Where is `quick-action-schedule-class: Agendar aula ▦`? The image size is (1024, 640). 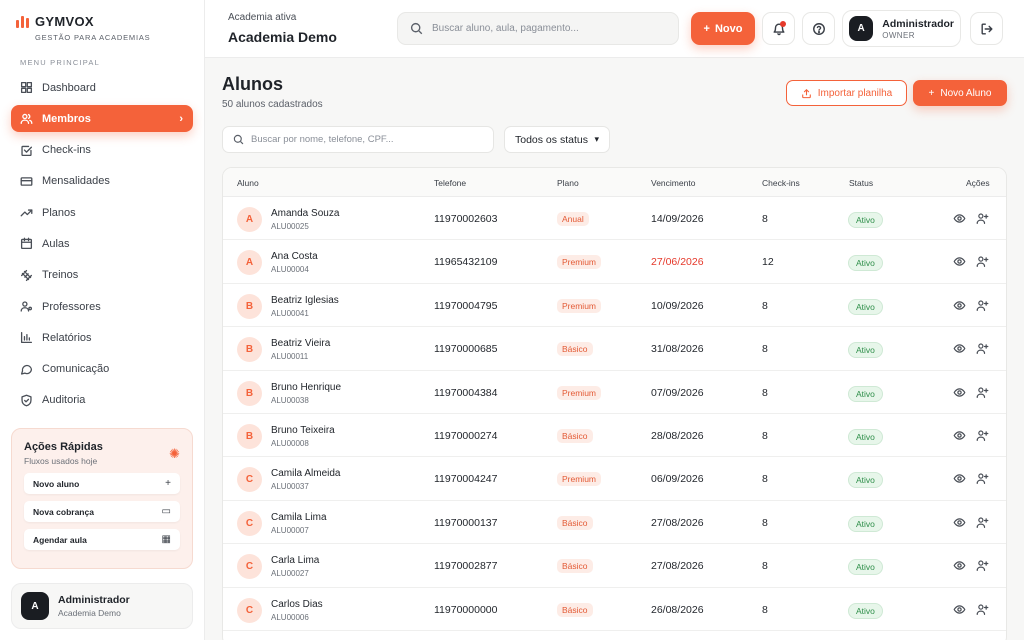
quick-action-schedule-class: Agendar aula ▦ is located at coordinates (102, 539).